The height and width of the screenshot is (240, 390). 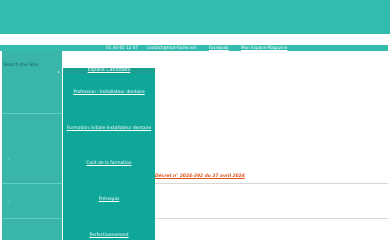 I want to click on menu-item-profession: Profession : Installateur dentaire, so click(x=109, y=92).